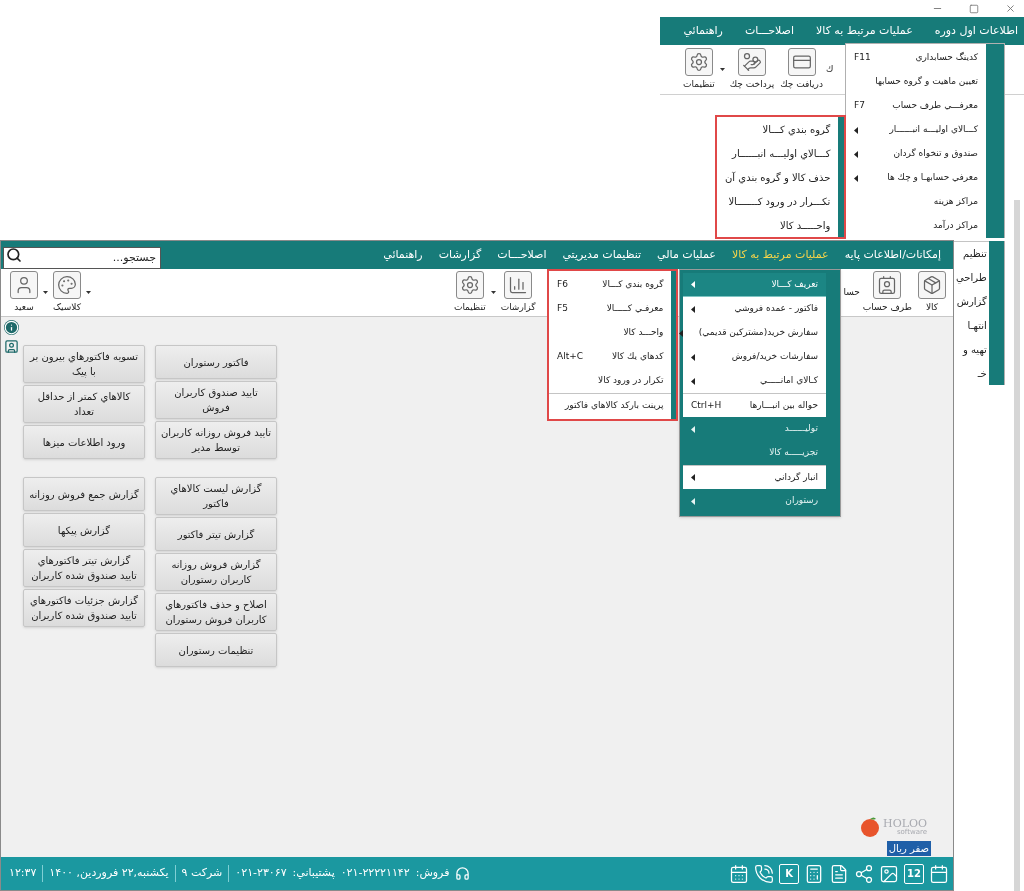  Describe the element at coordinates (24, 292) in the screenshot. I see `toolbar-button: سعید` at that location.